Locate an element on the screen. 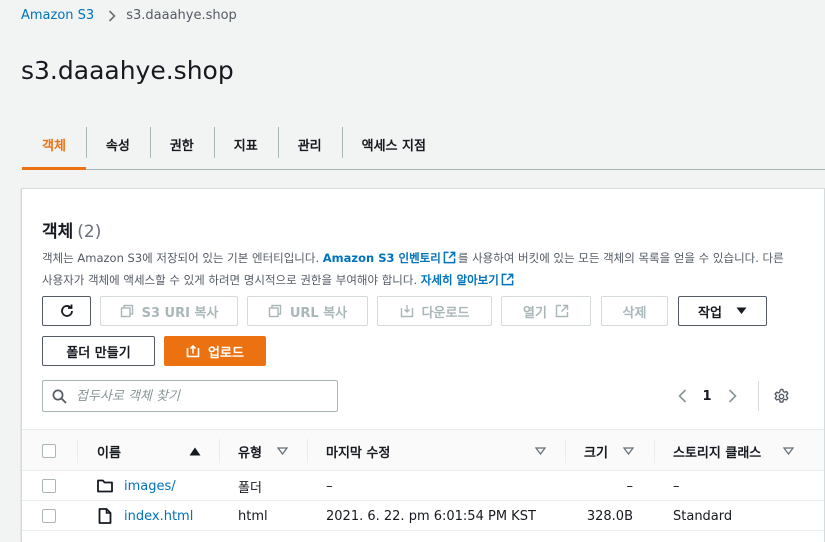 The width and height of the screenshot is (825, 542). modified-cell: 2021. 6. 22. pm 6:01:54 PM KST is located at coordinates (431, 516).